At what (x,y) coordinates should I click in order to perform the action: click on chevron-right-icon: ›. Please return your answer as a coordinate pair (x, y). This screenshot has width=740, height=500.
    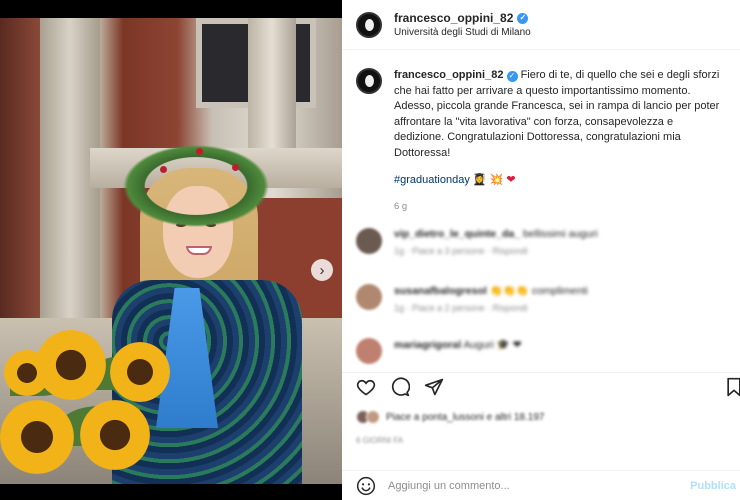
    Looking at the image, I should click on (322, 270).